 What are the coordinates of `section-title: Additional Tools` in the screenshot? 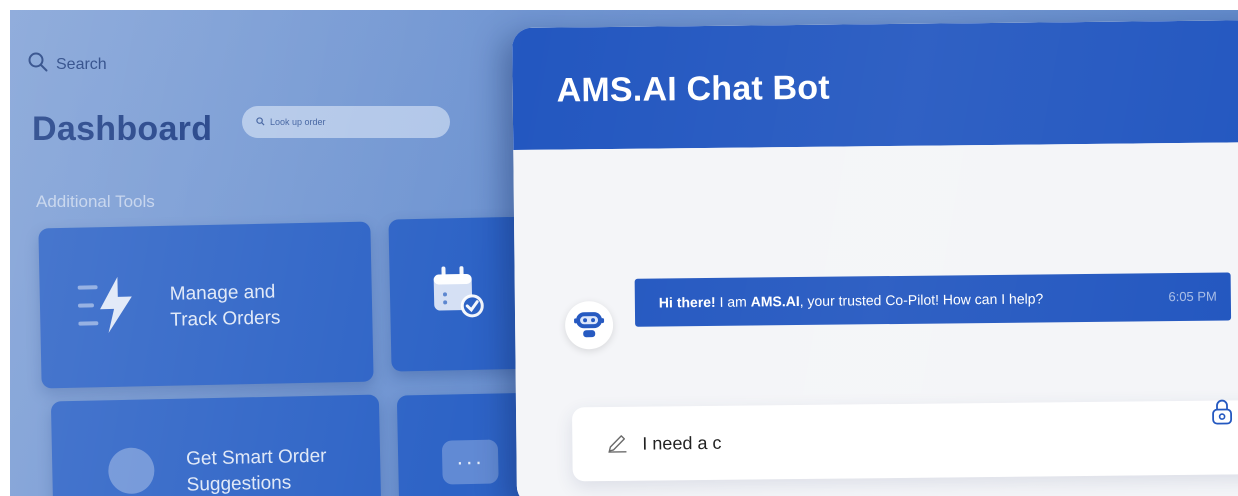 It's located at (95, 201).